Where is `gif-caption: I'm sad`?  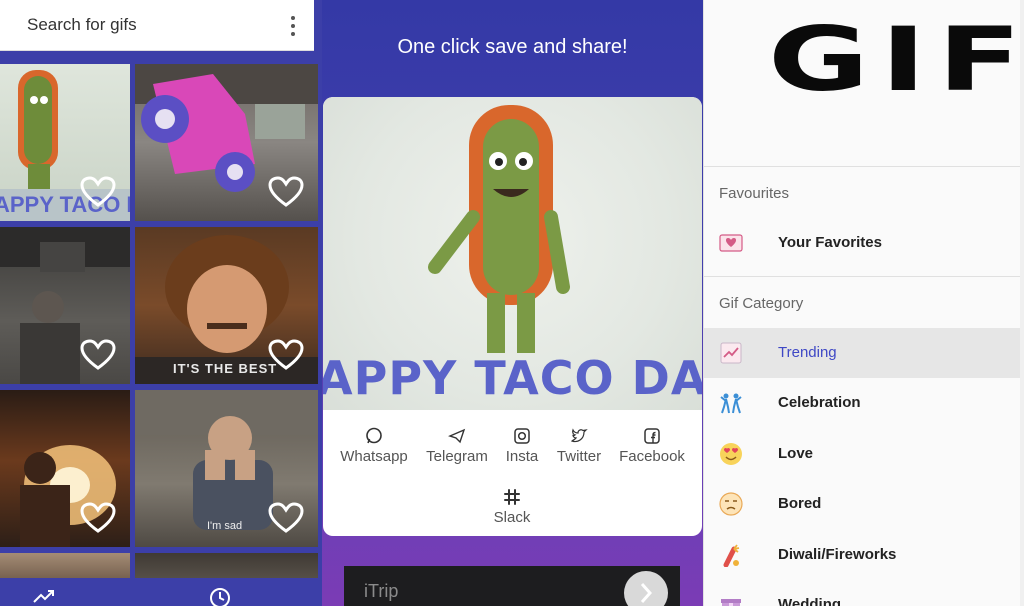 gif-caption: I'm sad is located at coordinates (225, 526).